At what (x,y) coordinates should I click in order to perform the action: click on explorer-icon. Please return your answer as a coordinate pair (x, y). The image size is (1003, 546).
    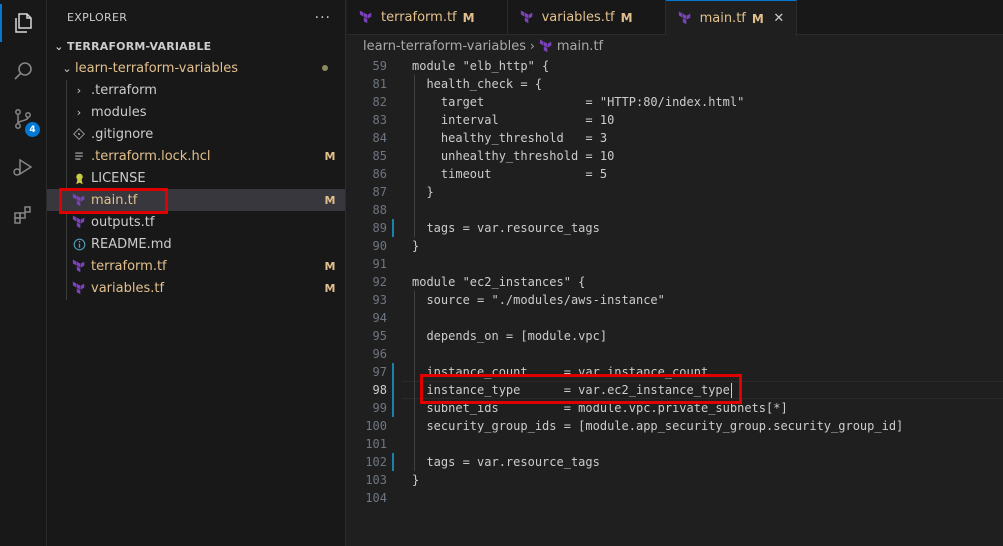
    Looking at the image, I should click on (23, 23).